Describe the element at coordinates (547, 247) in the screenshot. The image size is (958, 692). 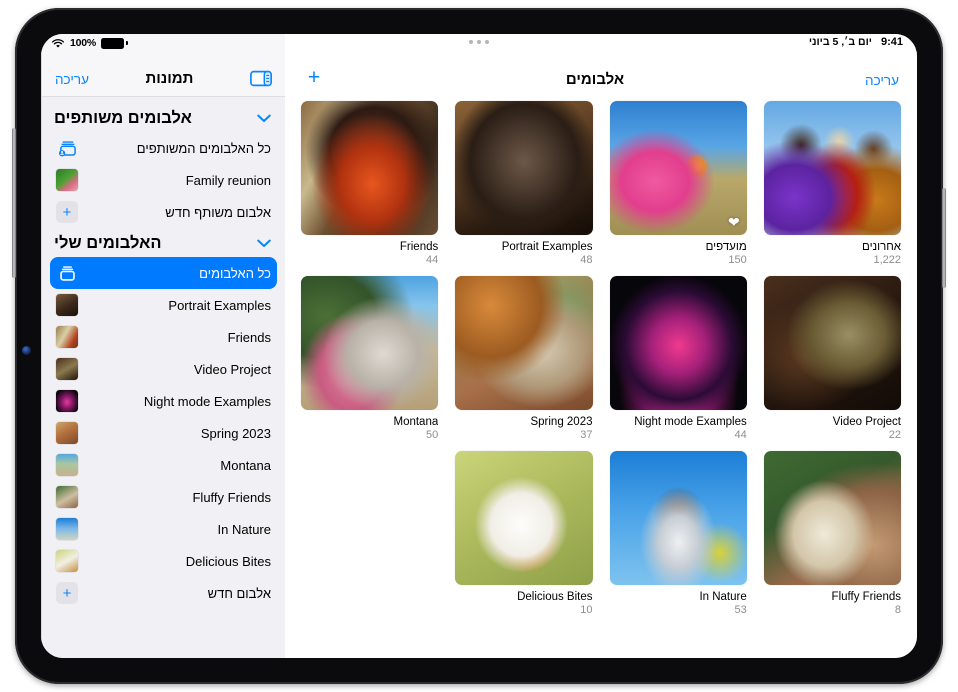
I see `album-name: Portrait Examples` at that location.